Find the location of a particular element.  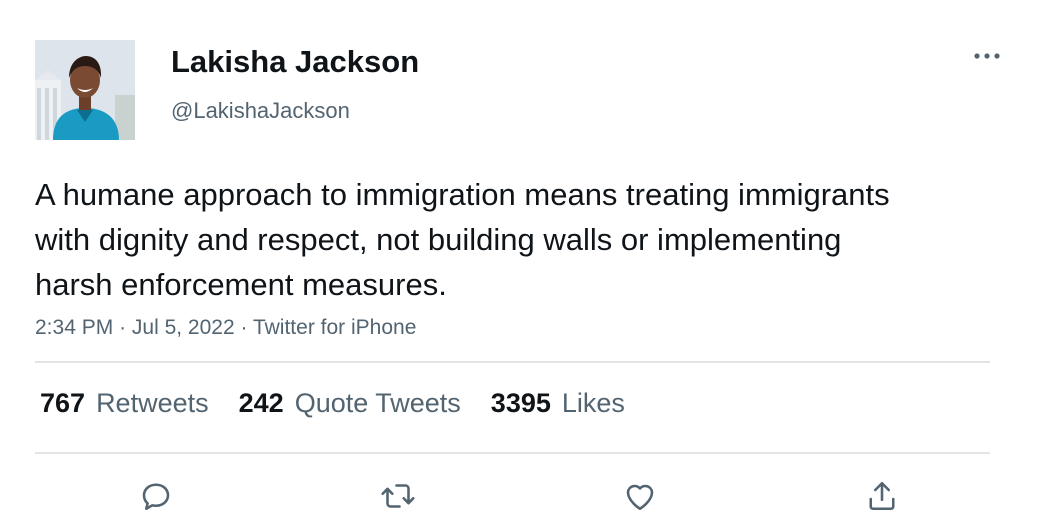

like-button is located at coordinates (640, 496).